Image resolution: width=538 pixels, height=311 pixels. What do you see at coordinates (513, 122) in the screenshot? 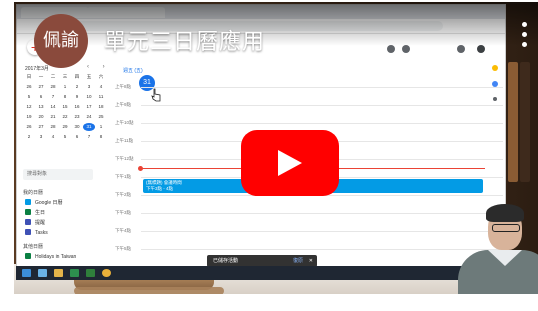
I see `book-spine` at bounding box center [513, 122].